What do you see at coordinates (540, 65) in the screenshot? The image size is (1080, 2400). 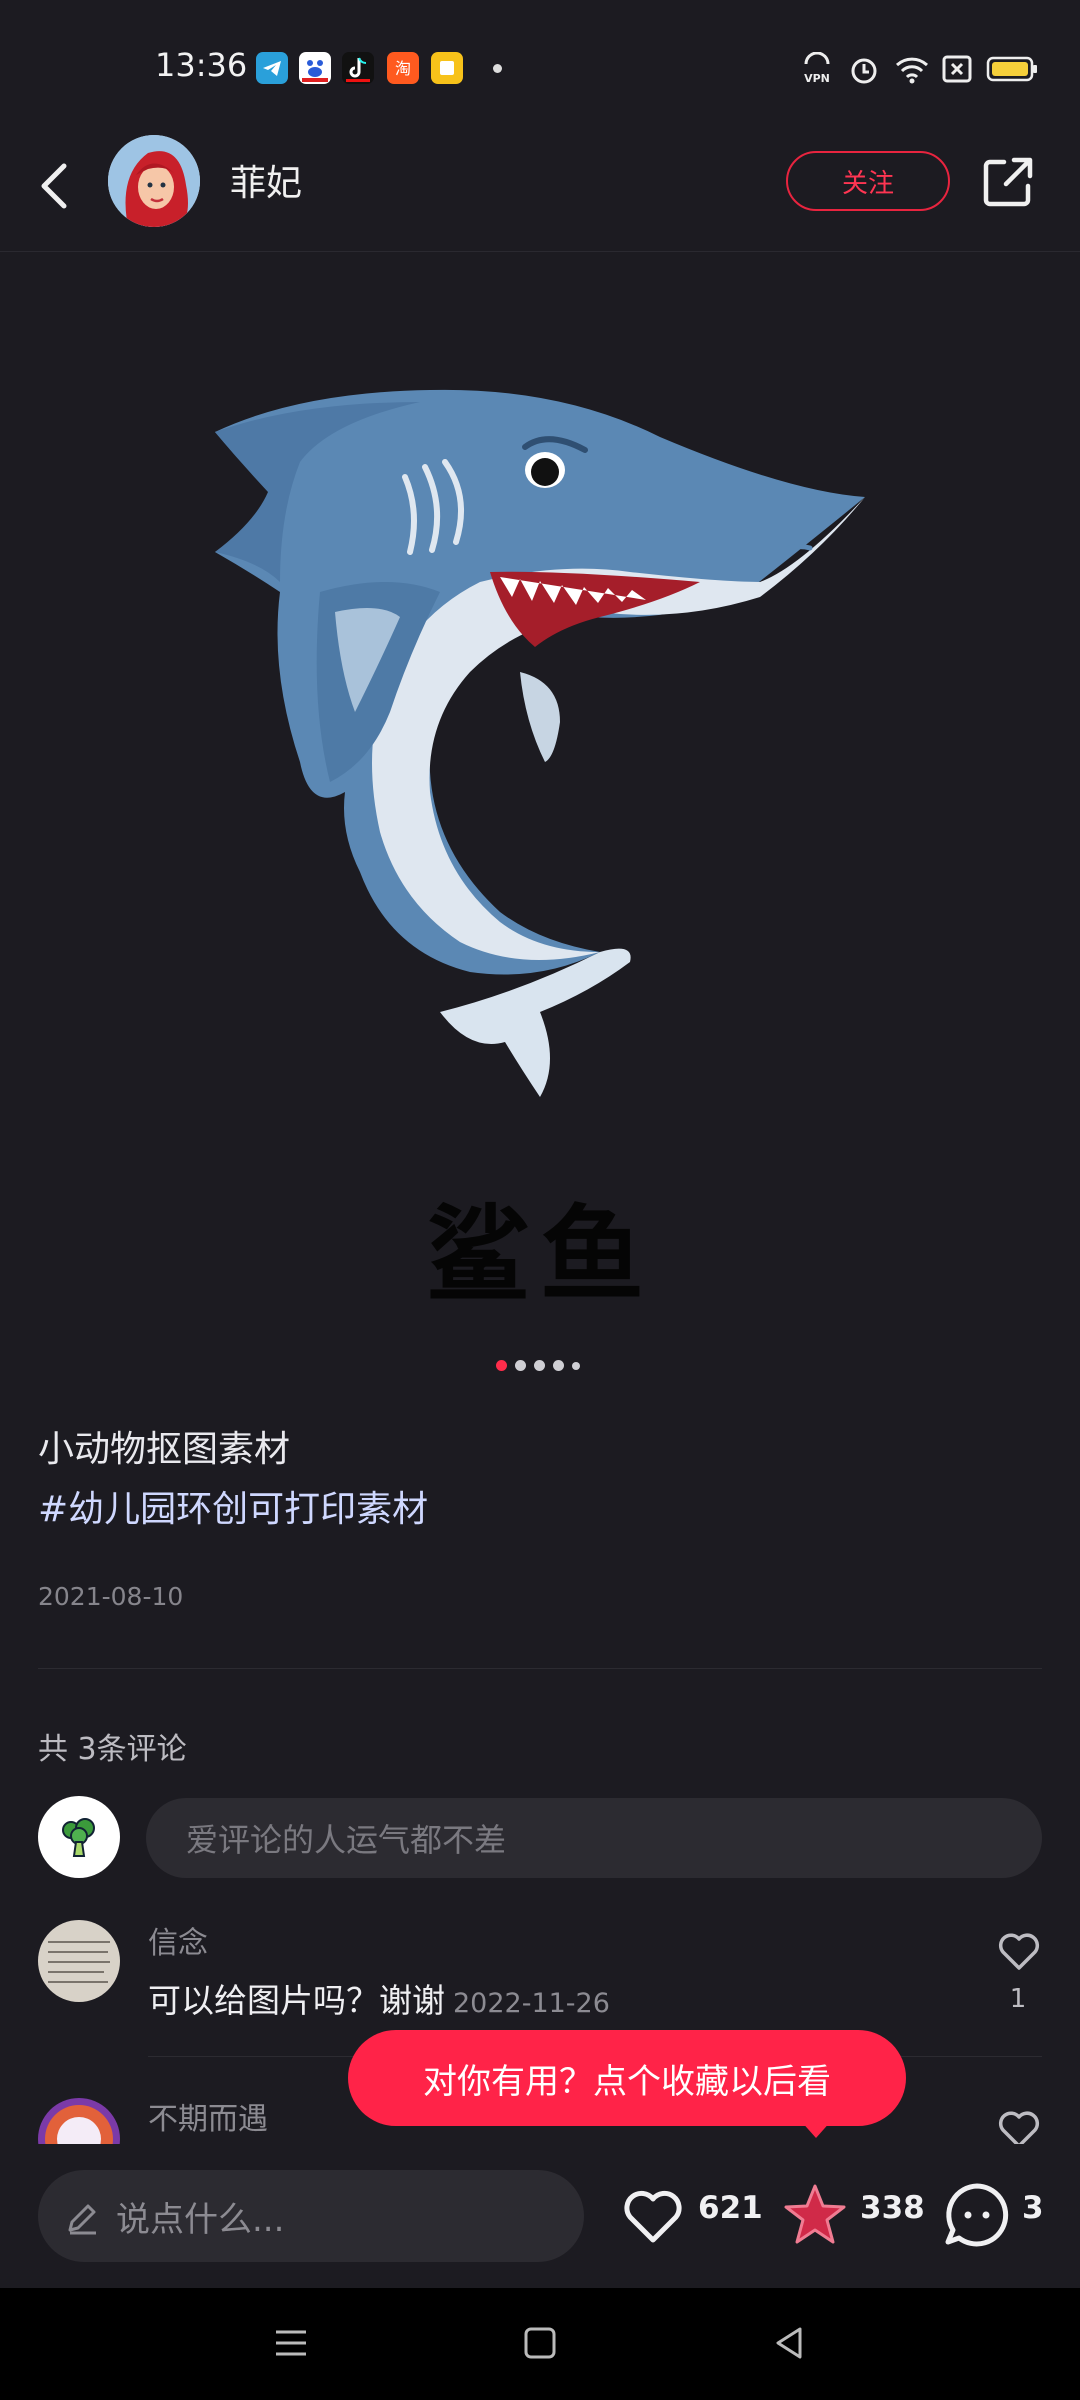 I see `status-bar: 13:36 淘 VPN` at bounding box center [540, 65].